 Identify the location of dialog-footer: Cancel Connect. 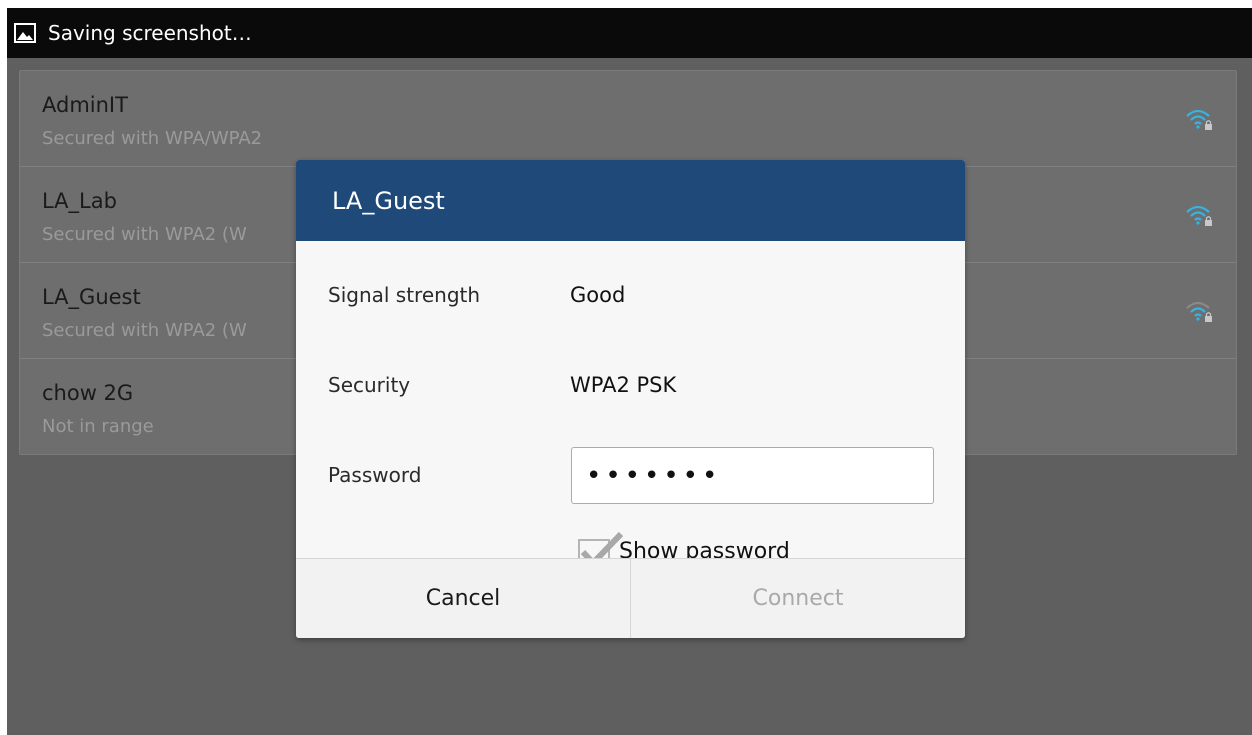
(630, 598).